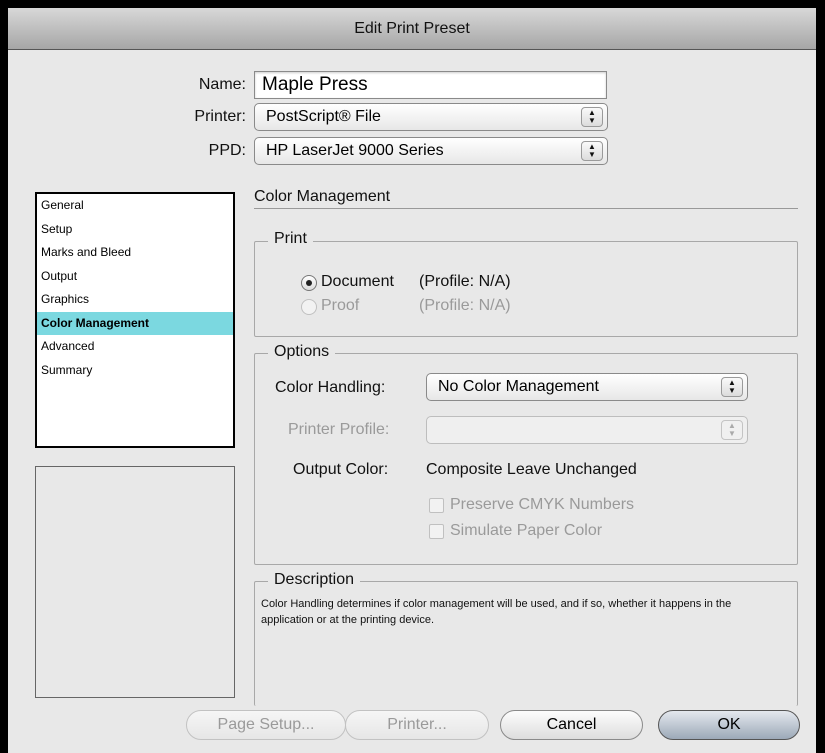 This screenshot has height=753, width=825. Describe the element at coordinates (135, 277) in the screenshot. I see `category-item-output: Output` at that location.